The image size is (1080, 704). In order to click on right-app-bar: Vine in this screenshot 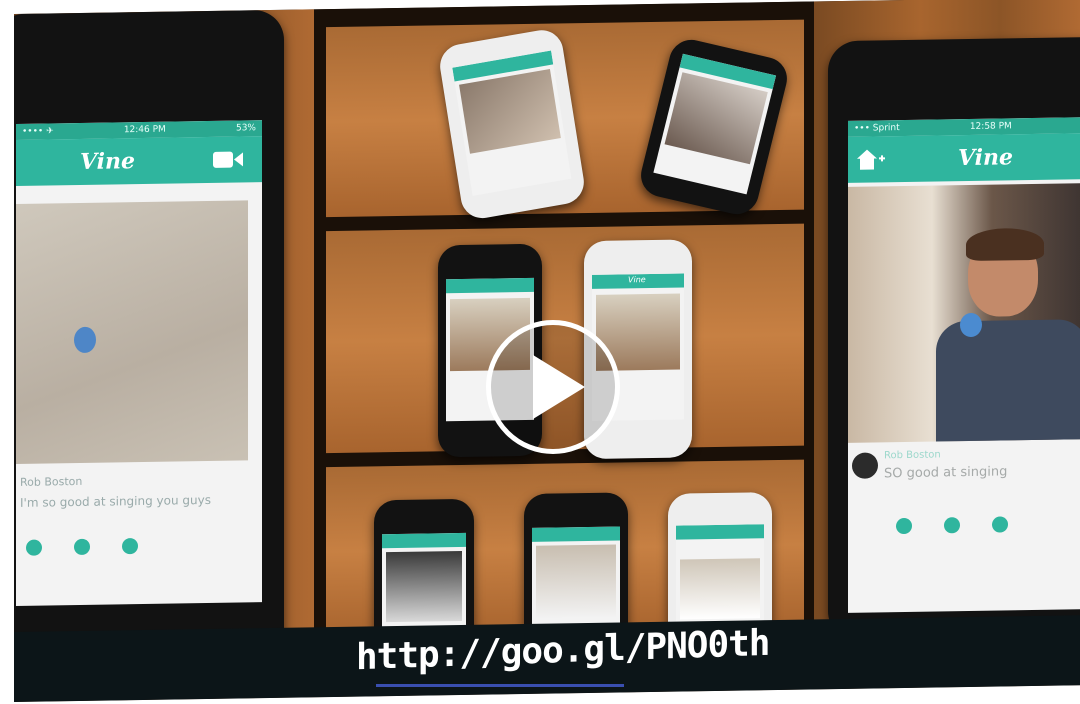, I will do `click(964, 158)`.